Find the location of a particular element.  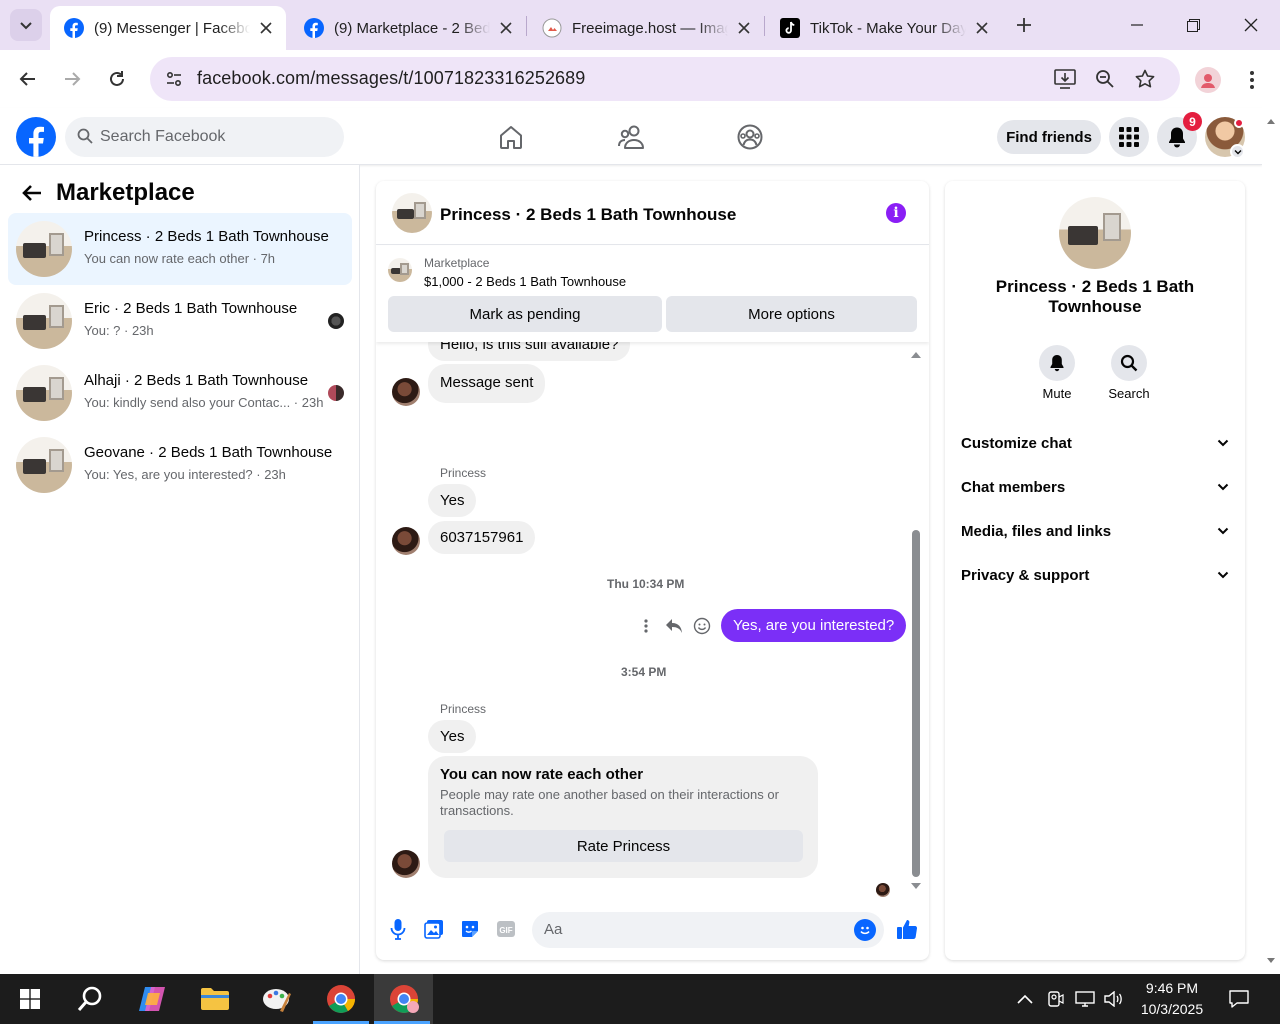

facebook-search-input: Search Facebook is located at coordinates (204, 137).